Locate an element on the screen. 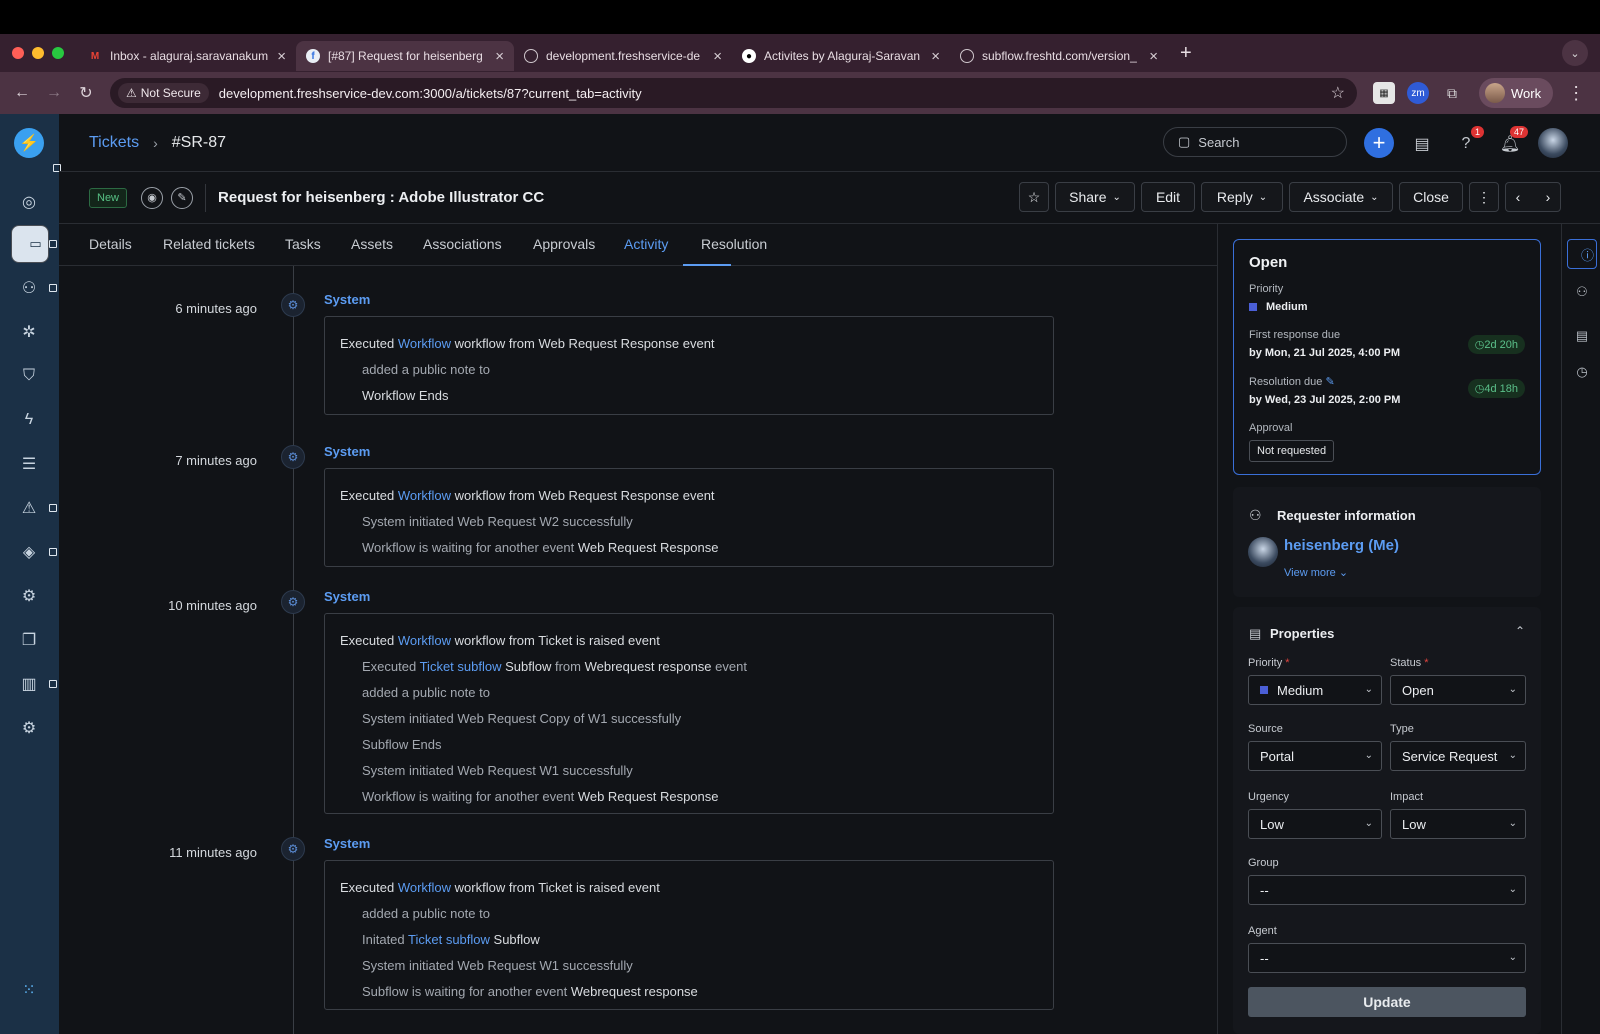  tab-activity: Activity is located at coordinates (646, 244).